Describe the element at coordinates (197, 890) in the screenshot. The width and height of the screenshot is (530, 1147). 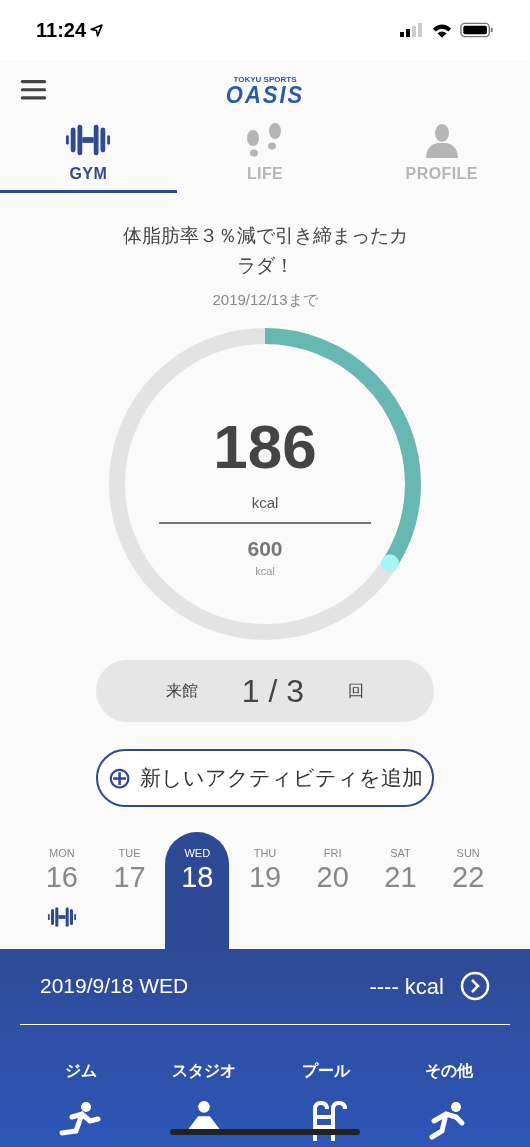
I see `day-tab: WED 18` at that location.